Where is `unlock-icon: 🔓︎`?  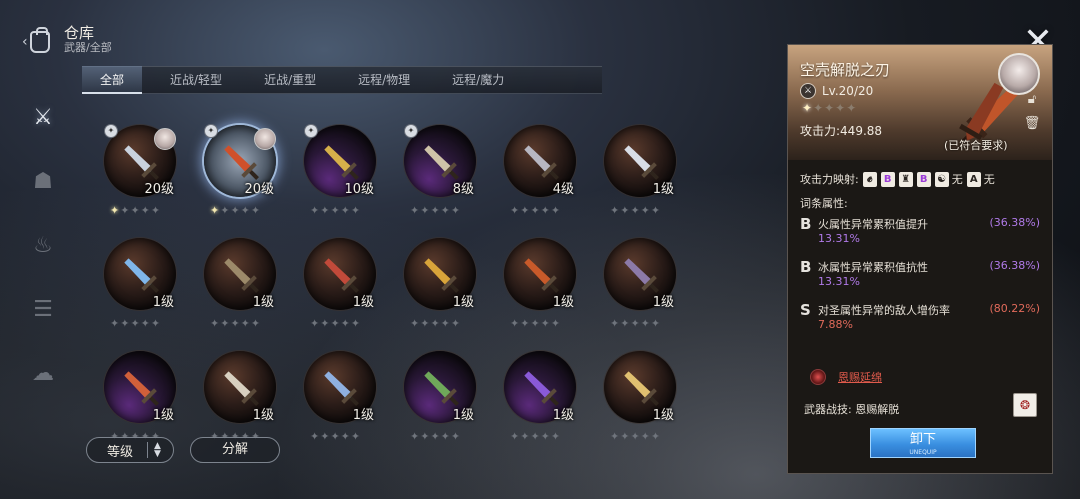
unlock-icon: 🔓︎ is located at coordinates (1032, 101).